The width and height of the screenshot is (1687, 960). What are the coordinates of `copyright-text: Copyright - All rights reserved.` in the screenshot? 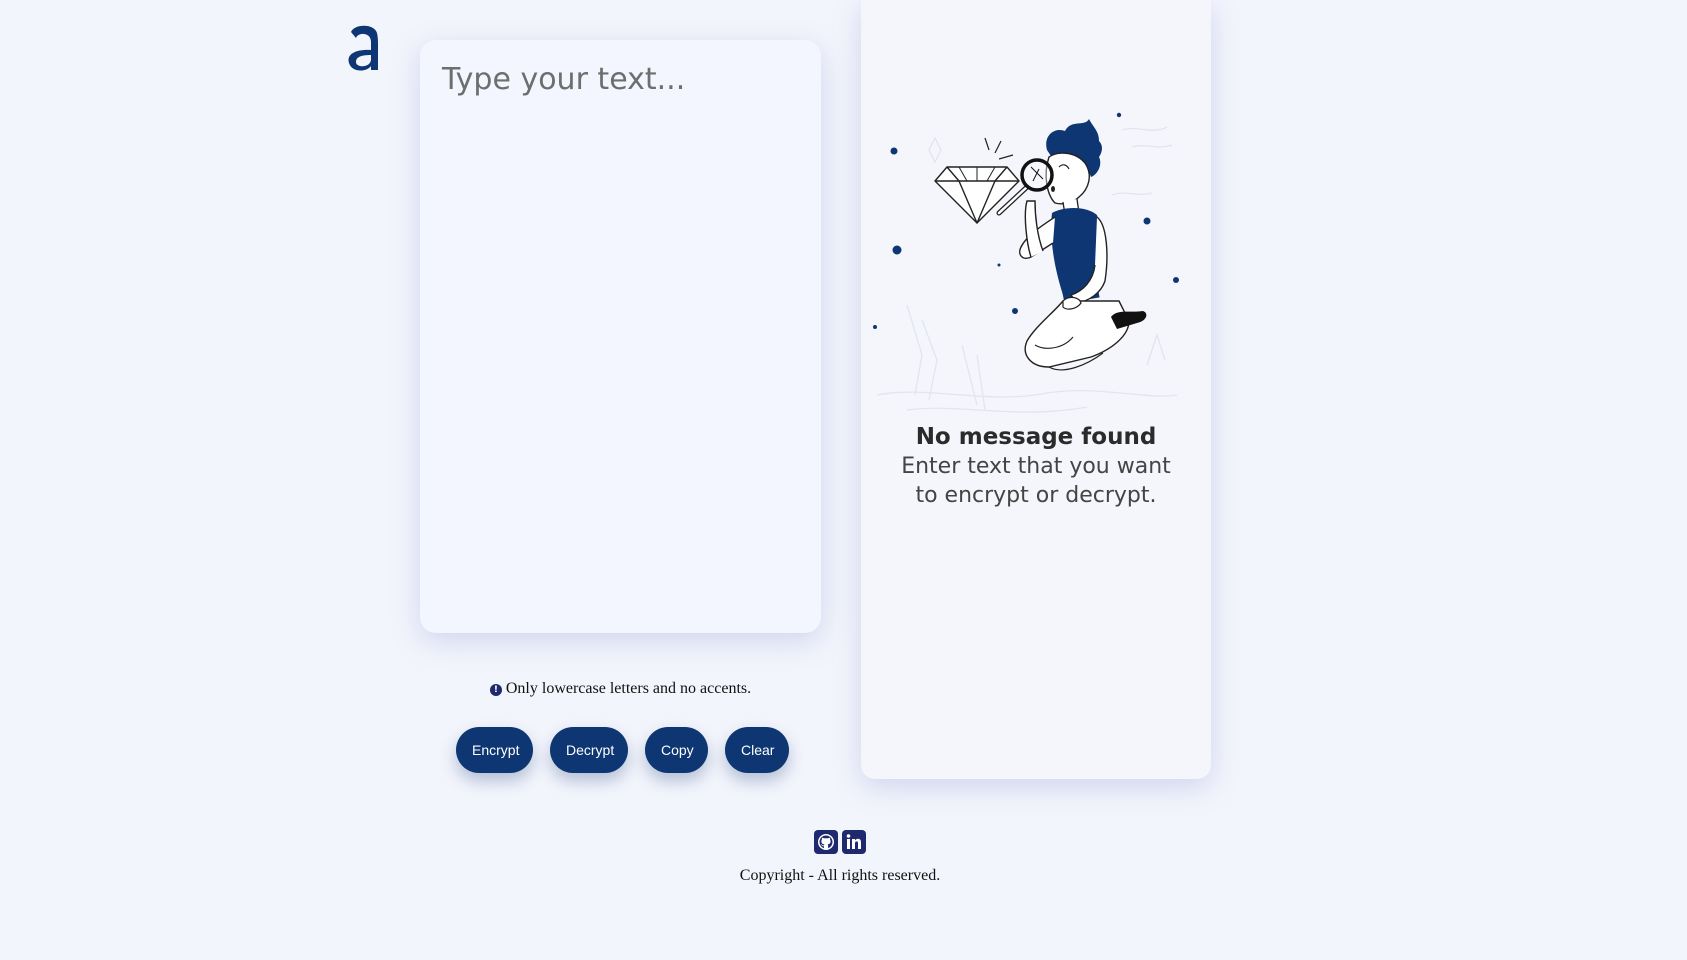 It's located at (840, 875).